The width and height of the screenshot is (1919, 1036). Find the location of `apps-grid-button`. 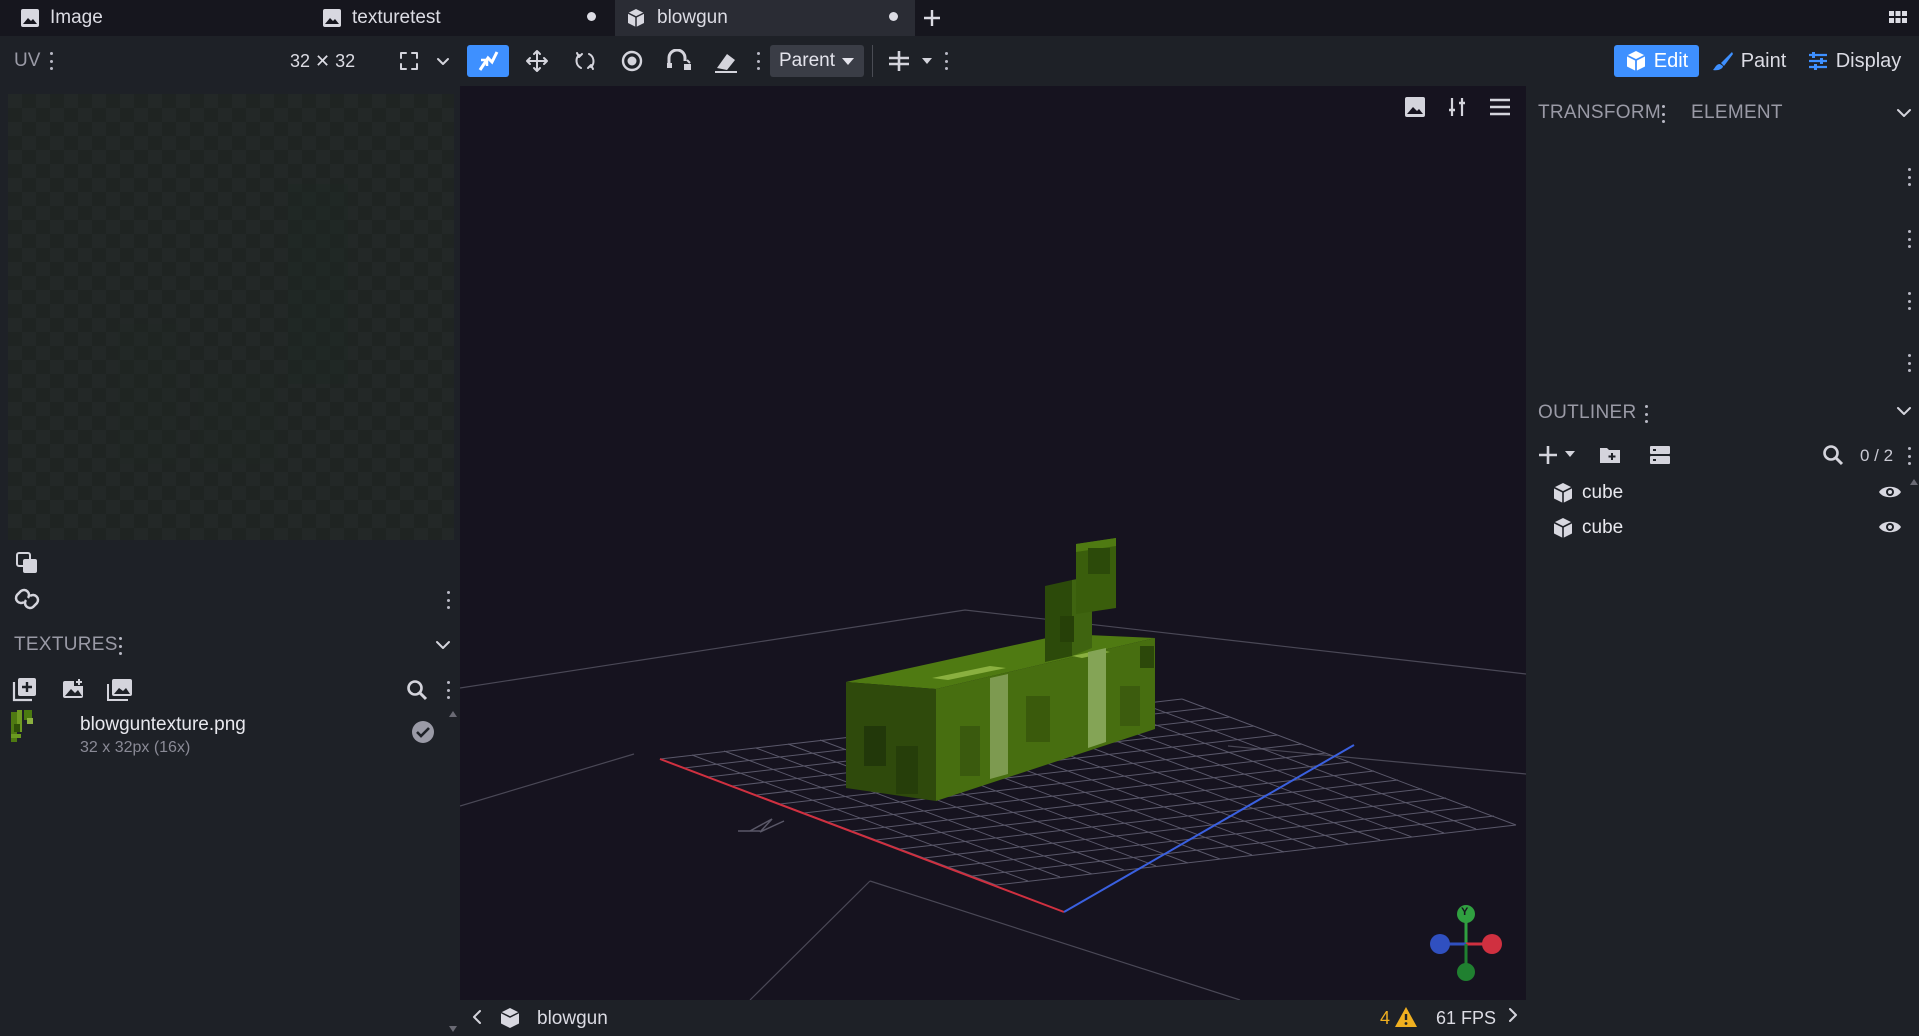

apps-grid-button is located at coordinates (1900, 18).